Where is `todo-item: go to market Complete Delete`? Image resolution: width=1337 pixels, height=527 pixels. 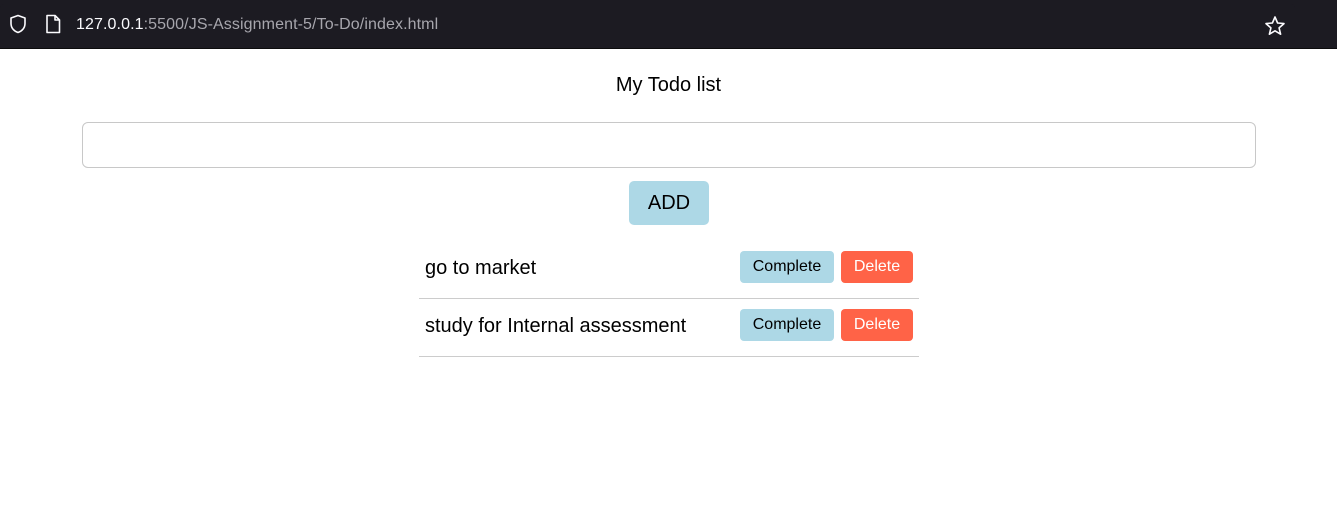
todo-item: go to market Complete Delete is located at coordinates (669, 270).